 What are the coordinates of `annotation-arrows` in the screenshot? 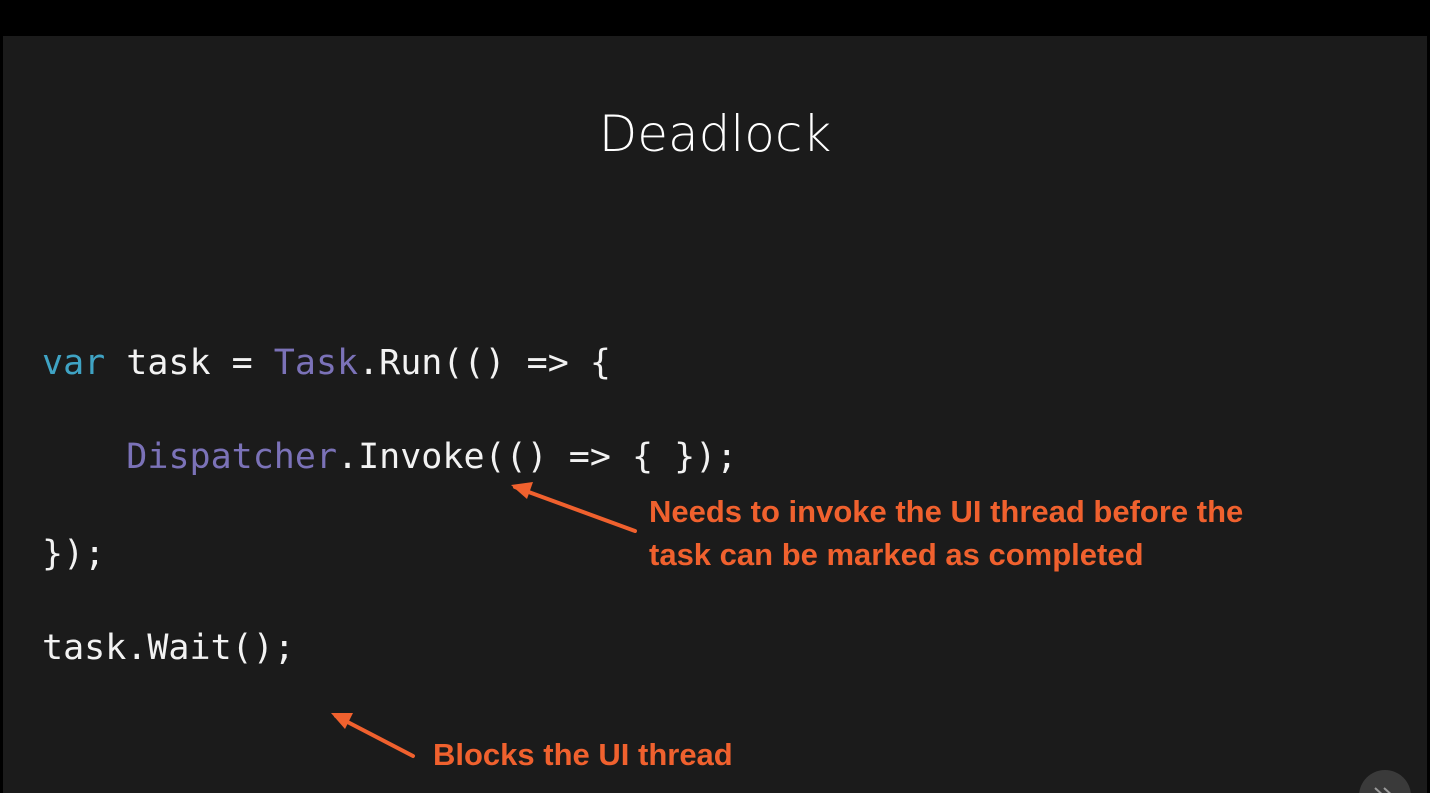 It's located at (484, 620).